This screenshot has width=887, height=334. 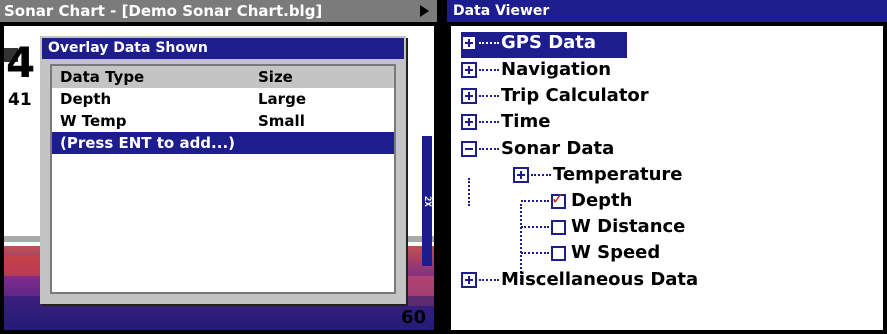 I want to click on tree-label: Temperature, so click(x=618, y=174).